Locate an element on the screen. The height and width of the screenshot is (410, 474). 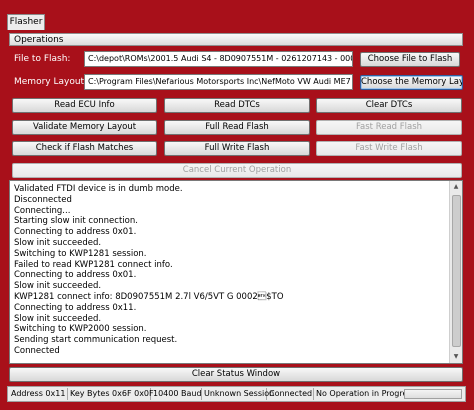
read-dtcs-button: Read DTCs is located at coordinates (237, 105).